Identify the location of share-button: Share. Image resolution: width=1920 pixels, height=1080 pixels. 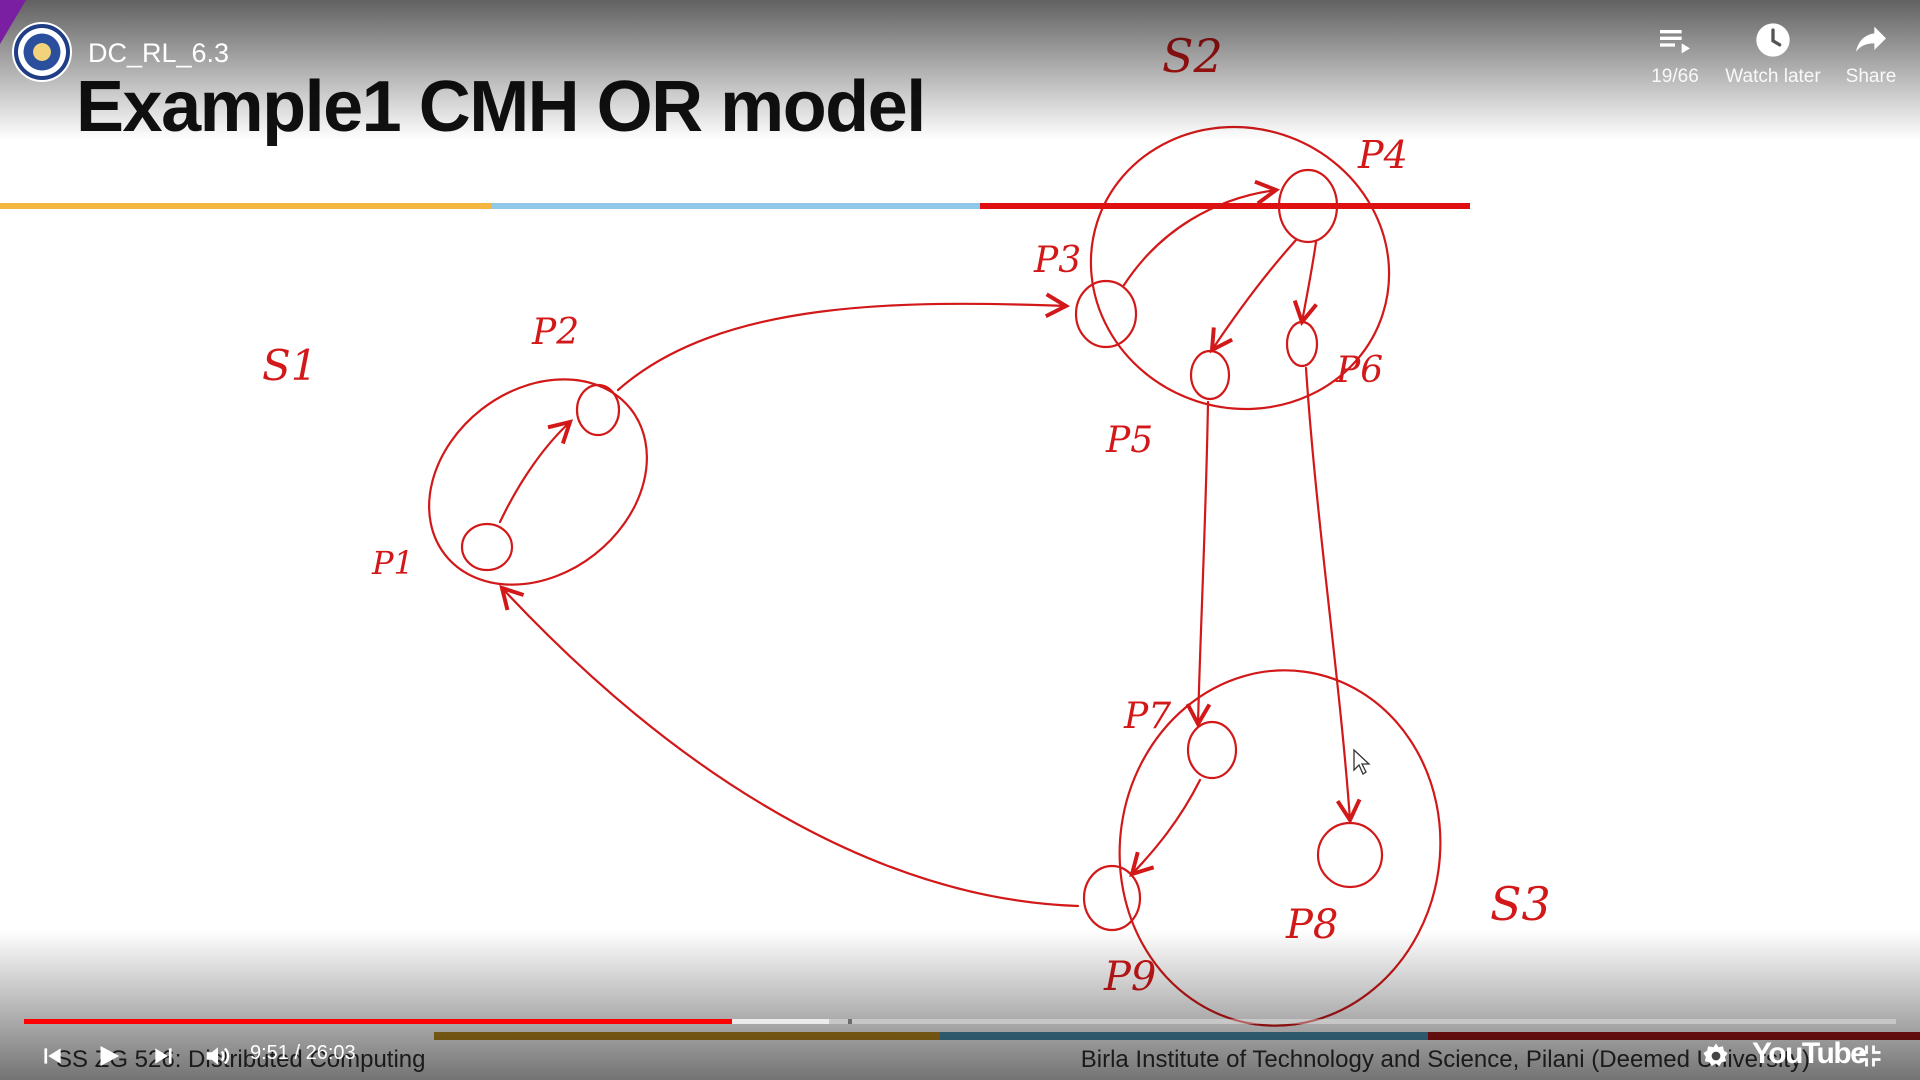
(1870, 54).